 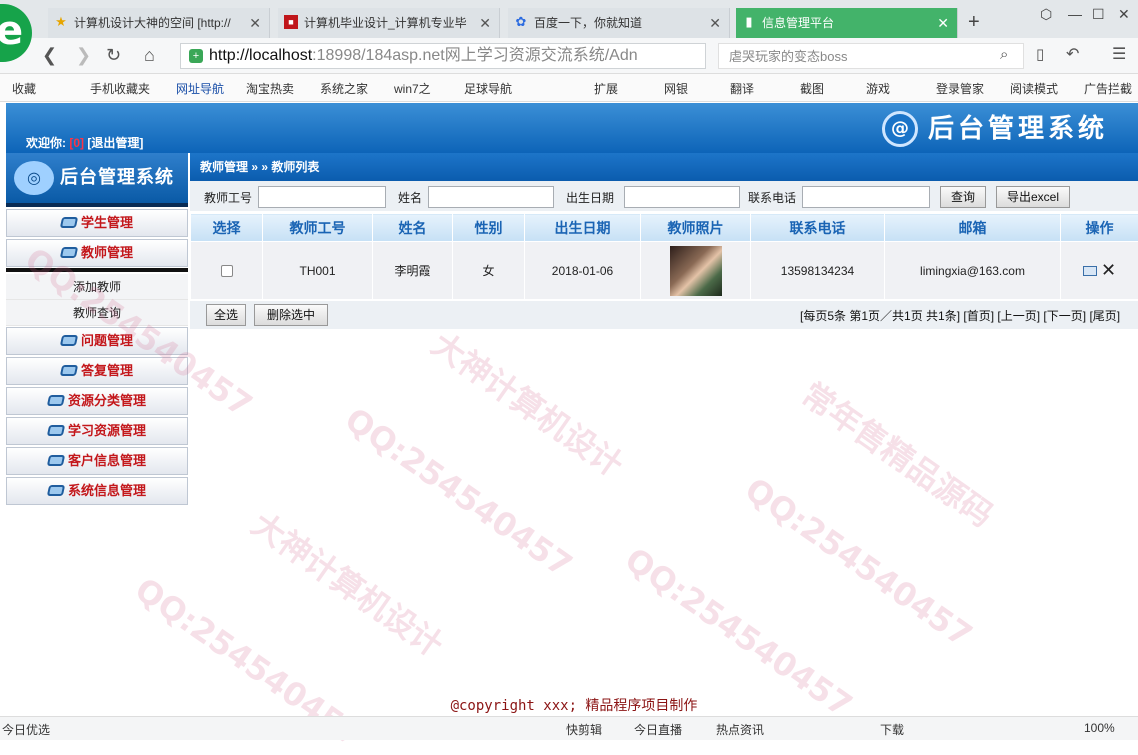 What do you see at coordinates (682, 197) in the screenshot?
I see `birth-date-input` at bounding box center [682, 197].